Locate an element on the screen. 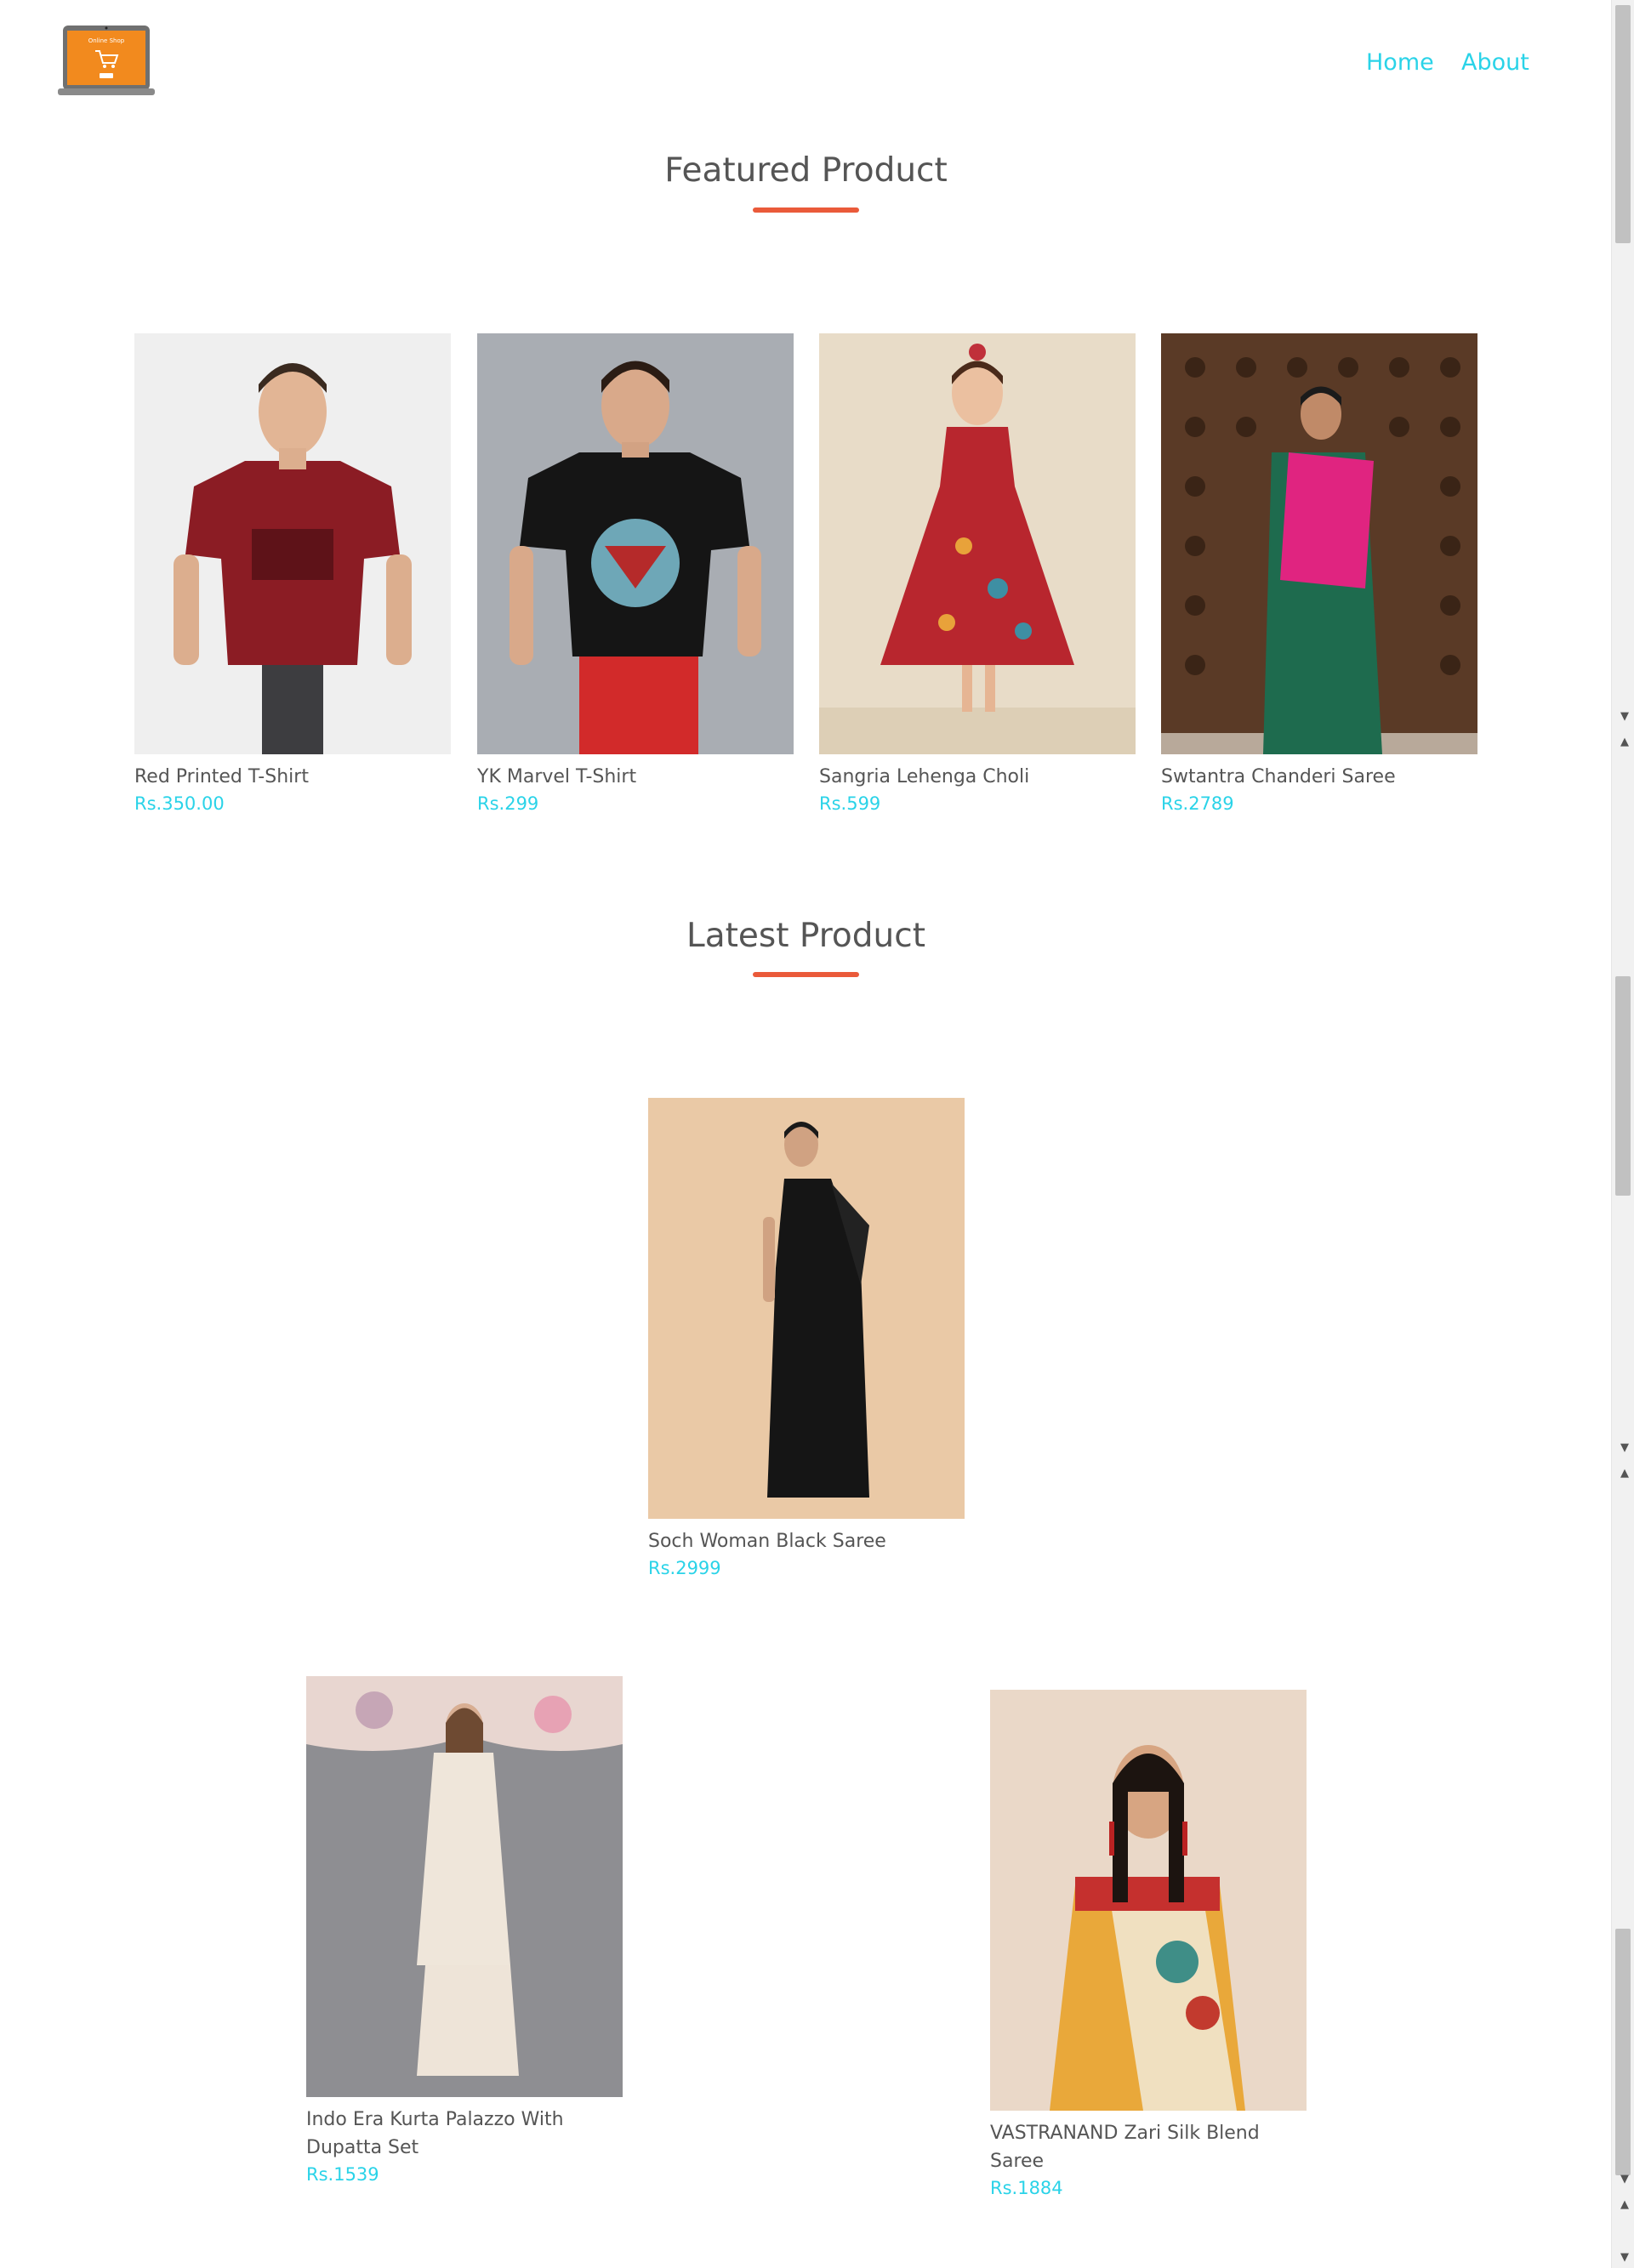 The width and height of the screenshot is (1634, 2268). product-card: VASTRANAND Zari Silk Blend Saree Rs.1884 is located at coordinates (1148, 1945).